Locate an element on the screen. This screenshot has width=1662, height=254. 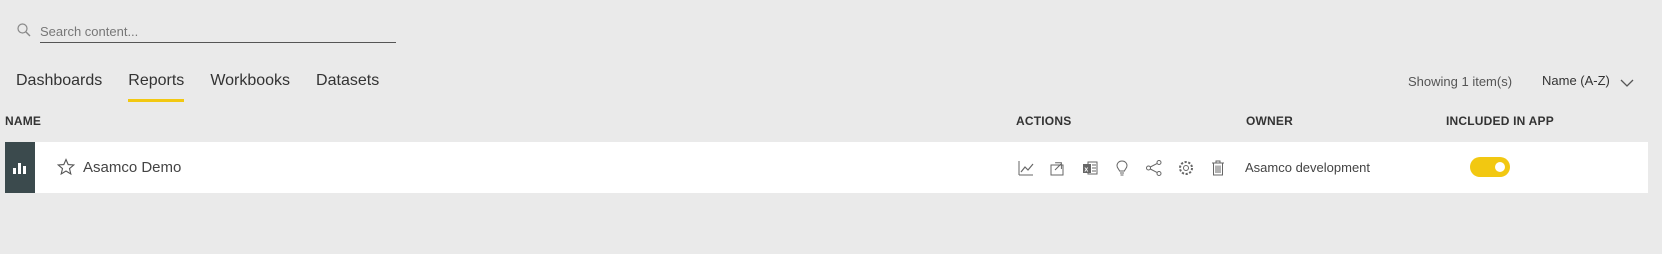
tab-reports: Reports is located at coordinates (156, 87).